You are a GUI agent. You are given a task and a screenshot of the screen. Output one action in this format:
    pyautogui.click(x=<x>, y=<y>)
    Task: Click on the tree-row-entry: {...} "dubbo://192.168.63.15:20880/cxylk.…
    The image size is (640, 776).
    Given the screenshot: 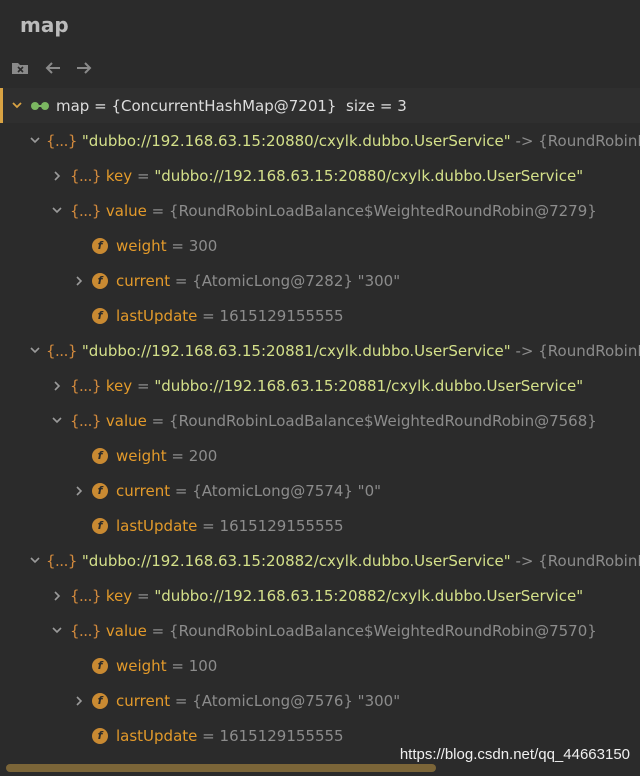 What is the action you would take?
    pyautogui.click(x=320, y=140)
    